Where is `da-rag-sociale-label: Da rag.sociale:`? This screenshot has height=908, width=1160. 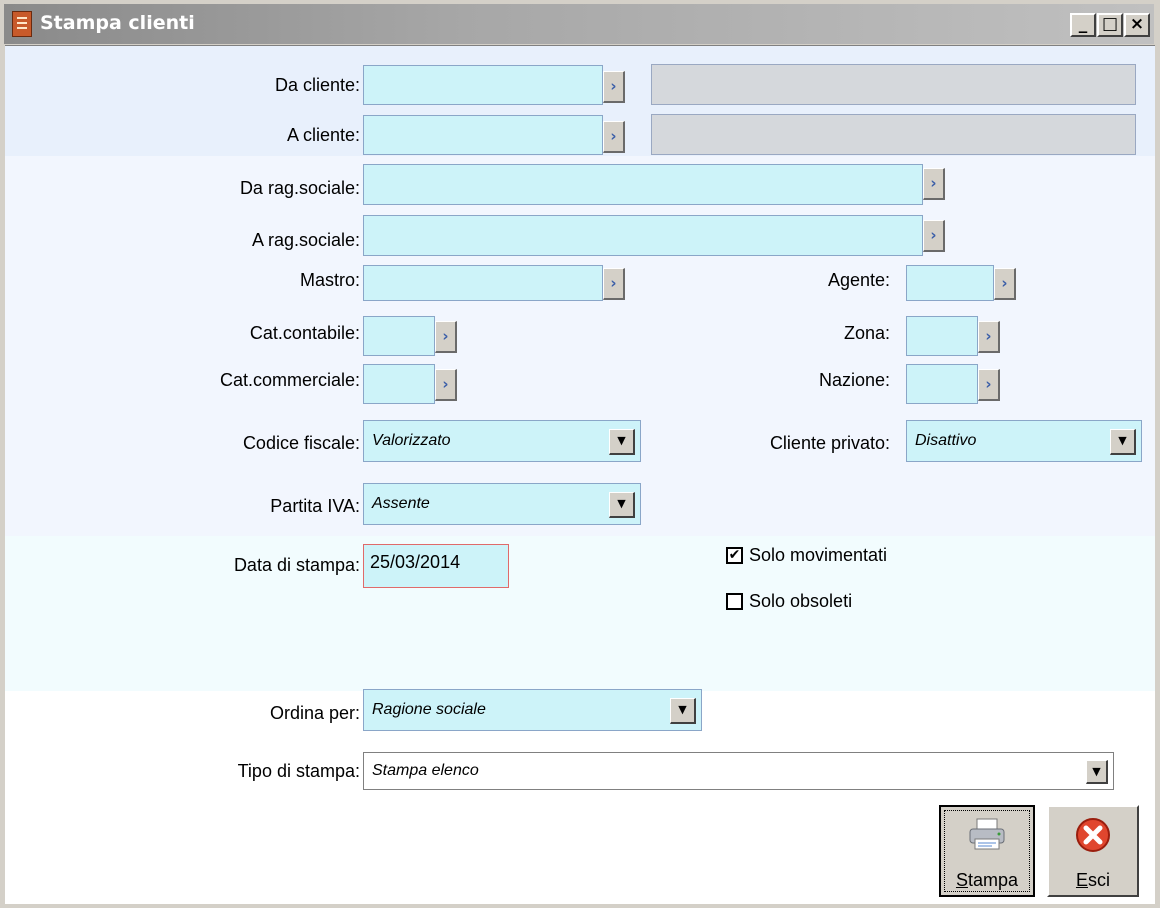
da-rag-sociale-label: Da rag.sociale: is located at coordinates (299, 188).